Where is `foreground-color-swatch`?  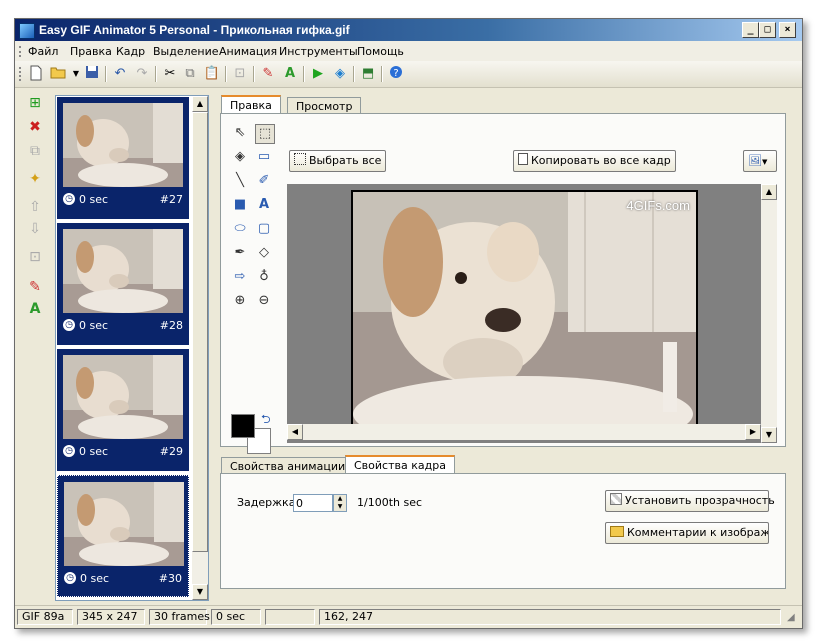 foreground-color-swatch is located at coordinates (243, 426).